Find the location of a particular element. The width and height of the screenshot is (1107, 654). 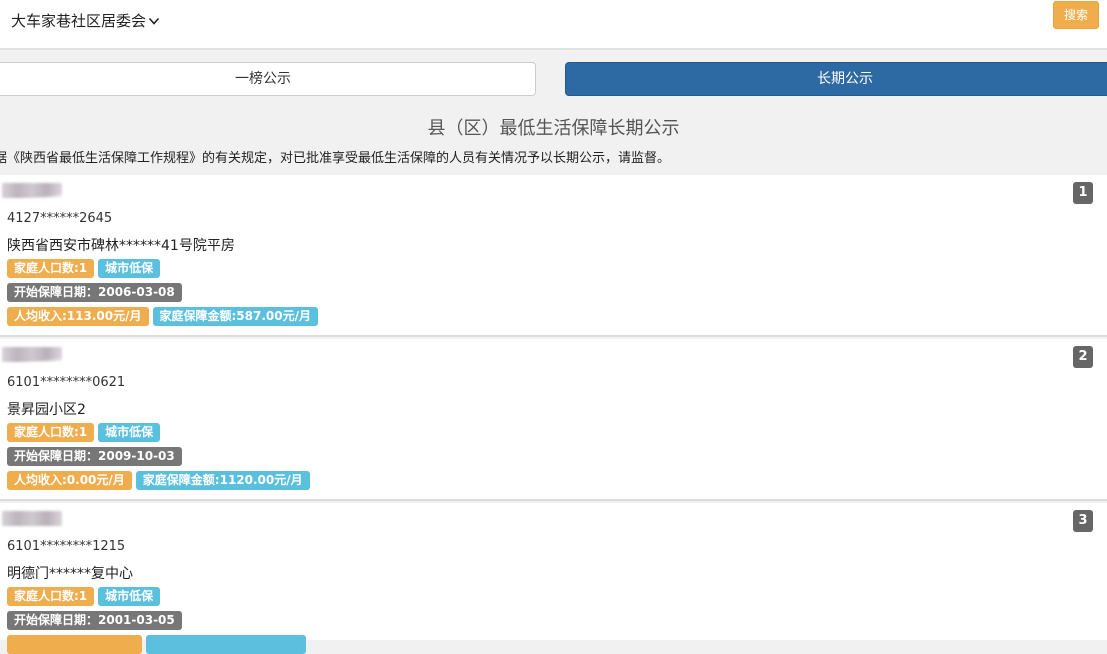

amount-badge: 家庭保障金额:587.00元/月 is located at coordinates (235, 316).